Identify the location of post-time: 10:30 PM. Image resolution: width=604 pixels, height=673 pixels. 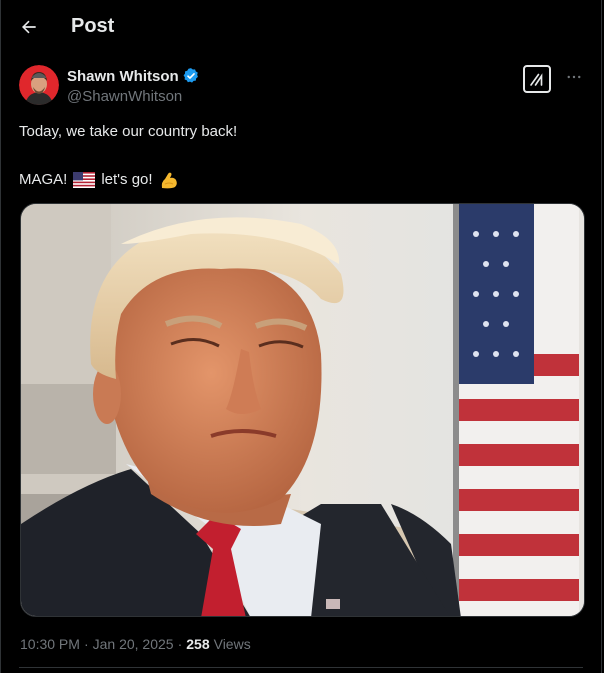
(50, 644).